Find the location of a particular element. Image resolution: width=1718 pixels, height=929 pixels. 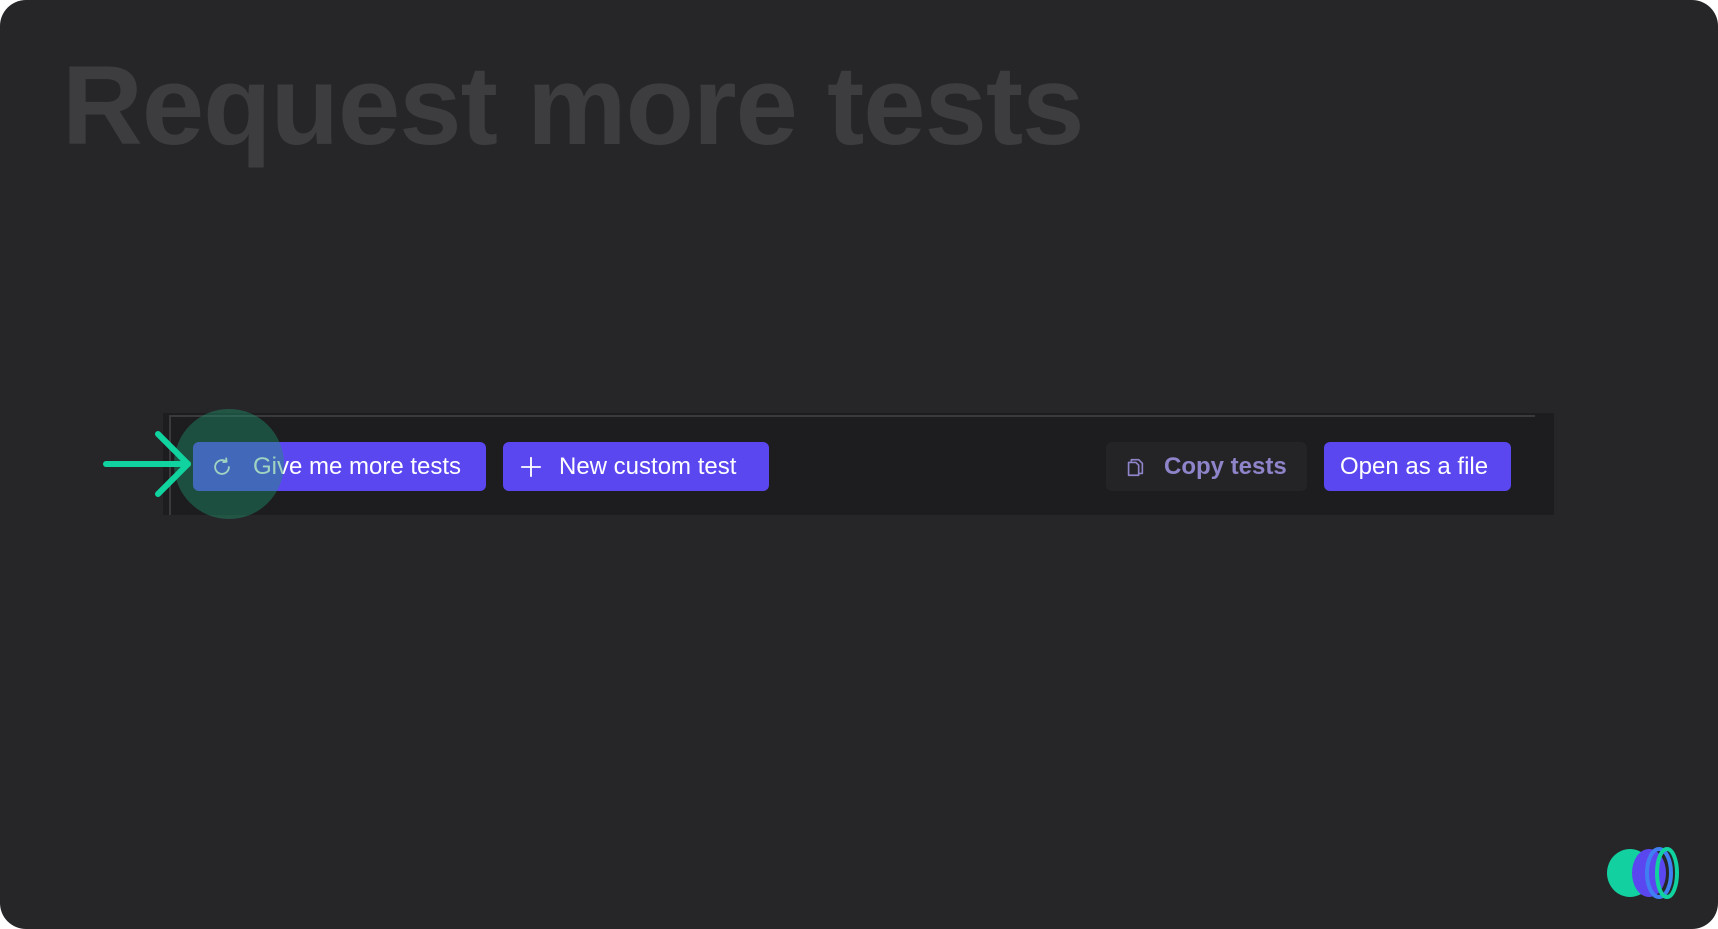

refresh-icon is located at coordinates (222, 467).